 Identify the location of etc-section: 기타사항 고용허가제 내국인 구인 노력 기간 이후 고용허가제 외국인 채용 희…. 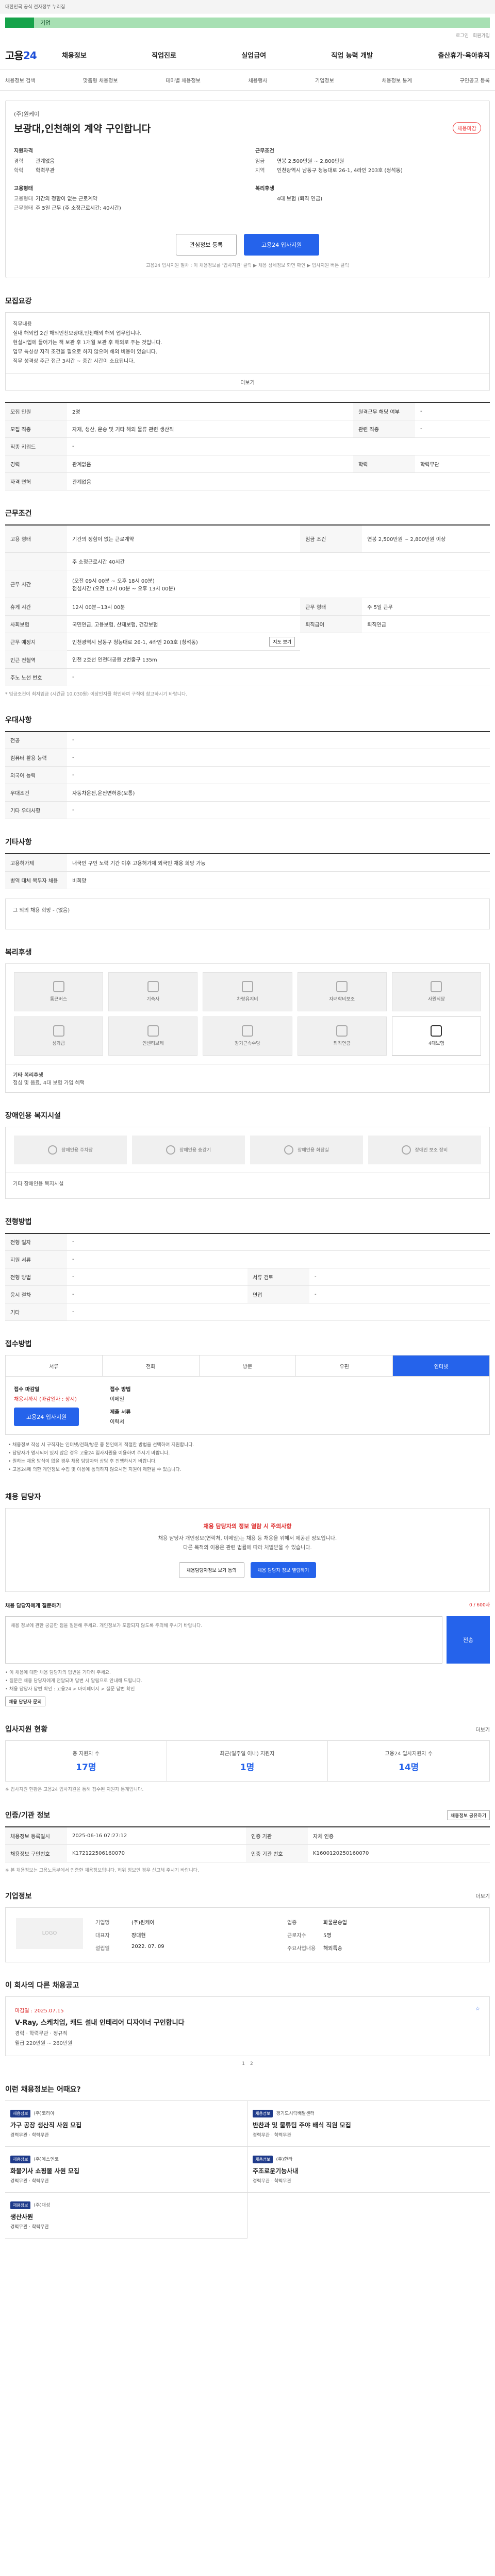
(247, 883).